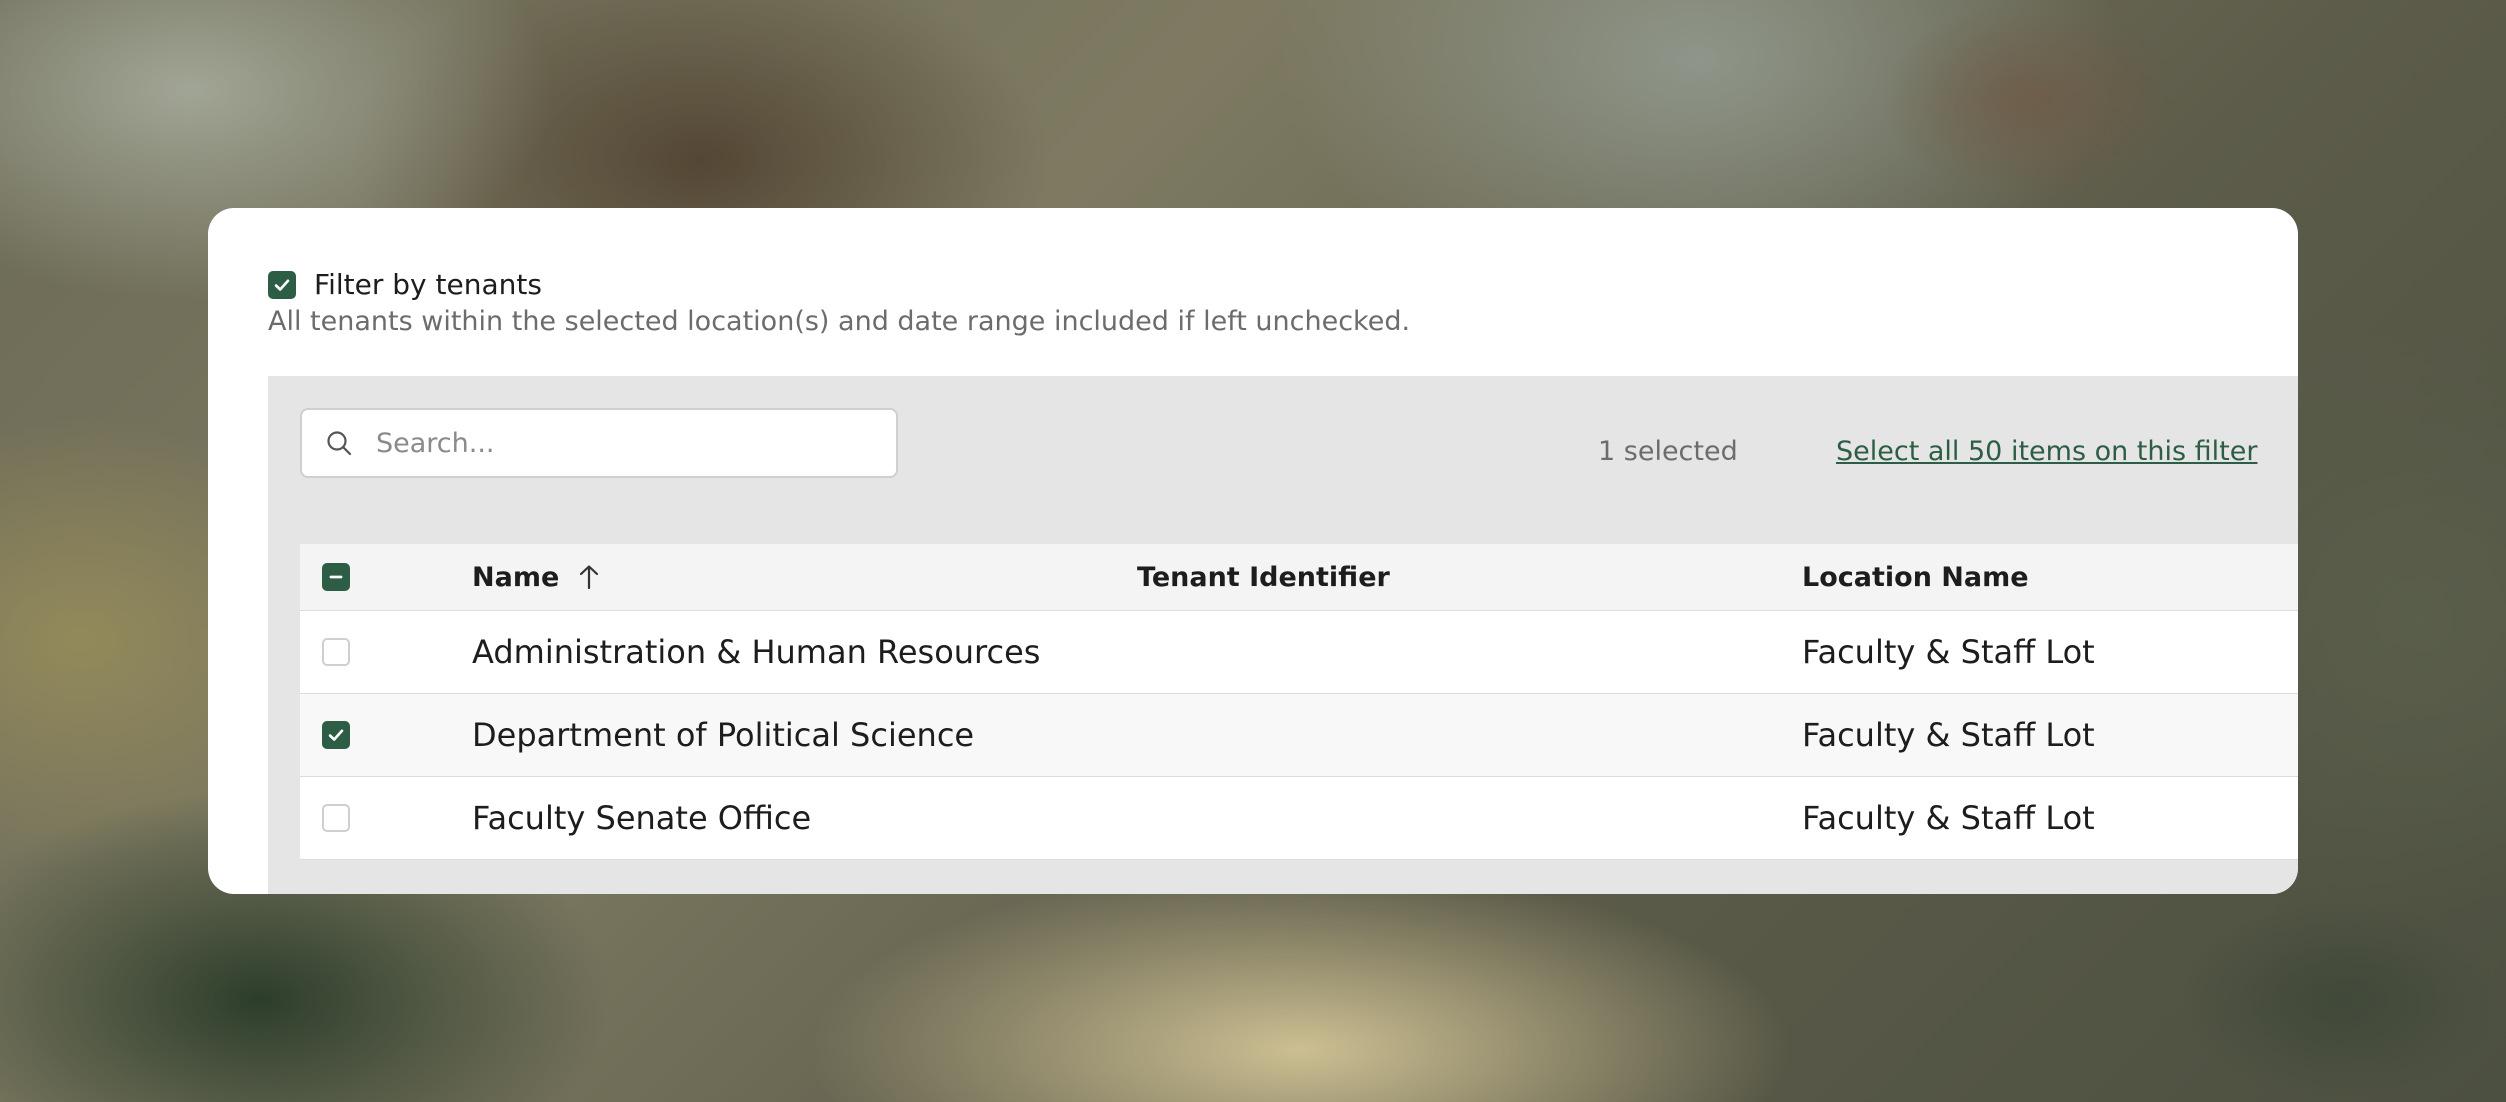 The width and height of the screenshot is (2506, 1102). I want to click on column-header-name-label: Name, so click(516, 577).